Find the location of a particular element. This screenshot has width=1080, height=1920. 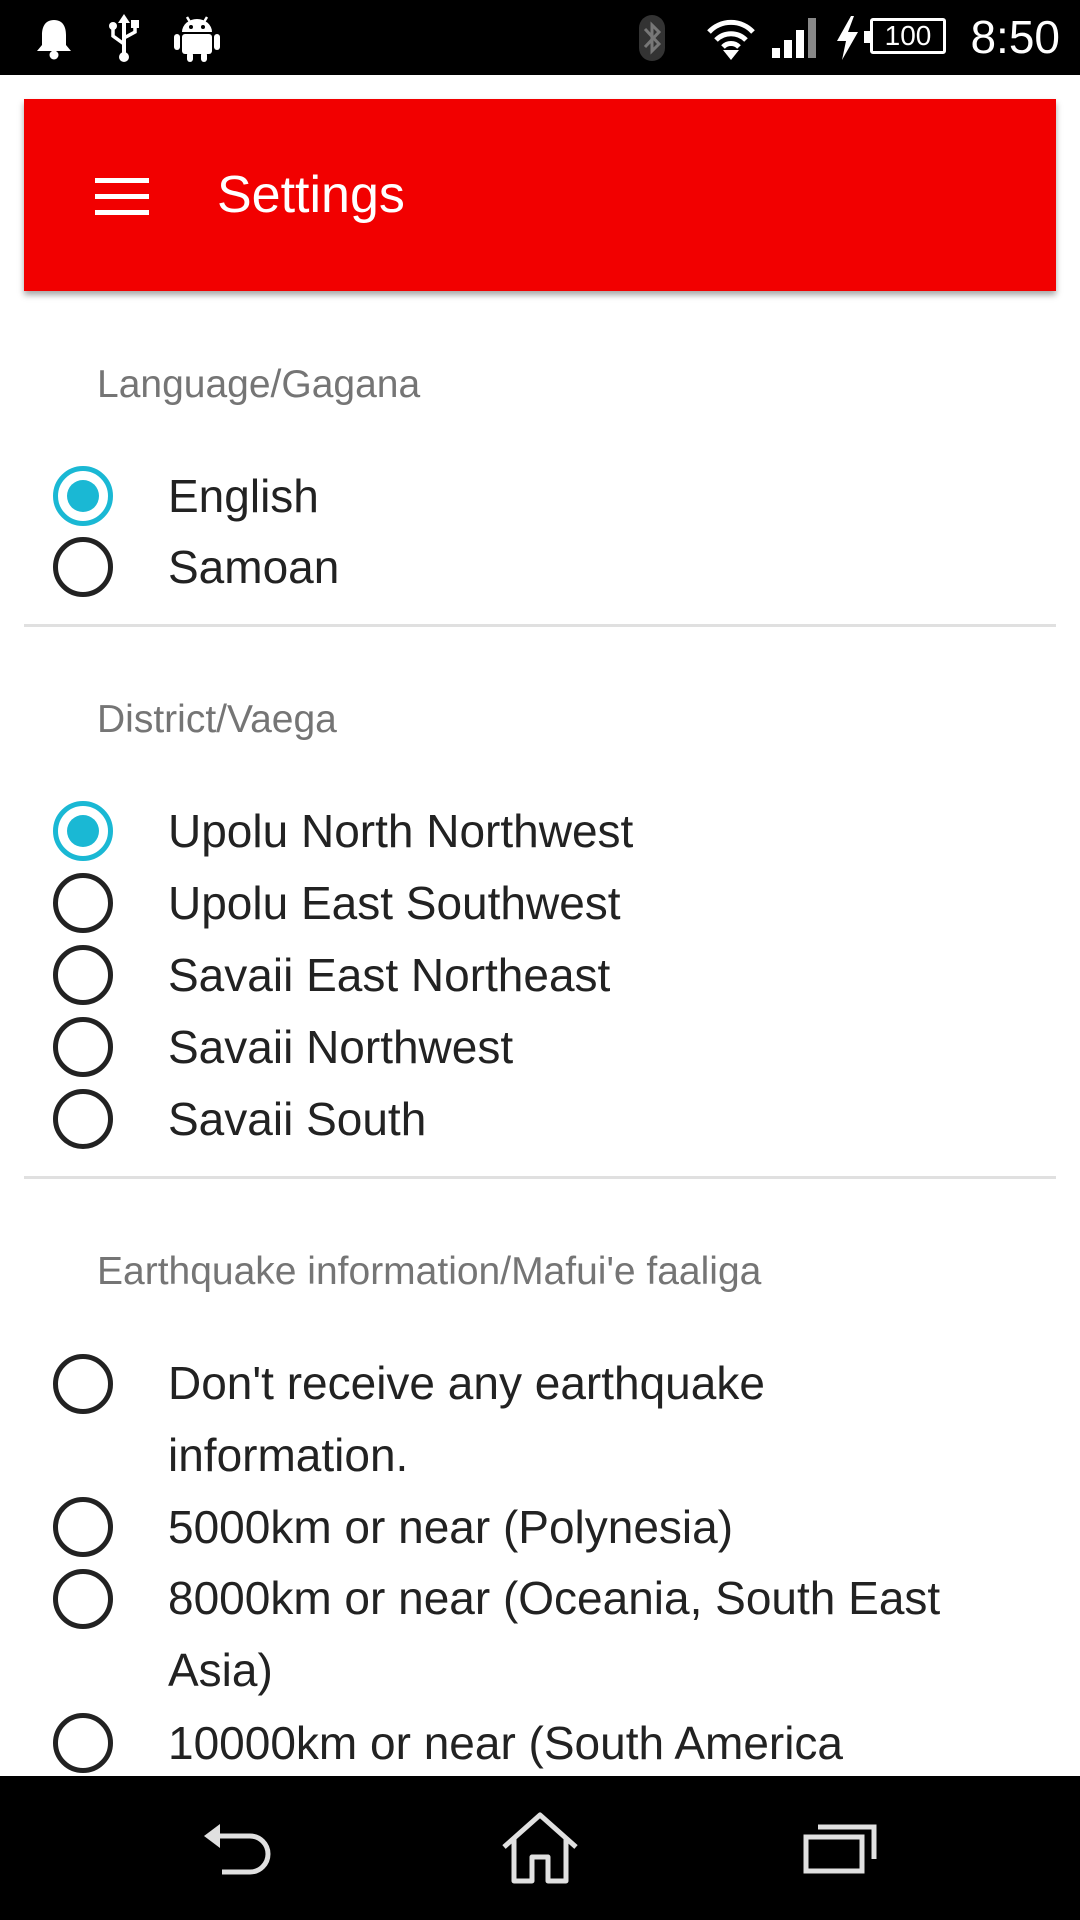

navigation-bar is located at coordinates (540, 1848).